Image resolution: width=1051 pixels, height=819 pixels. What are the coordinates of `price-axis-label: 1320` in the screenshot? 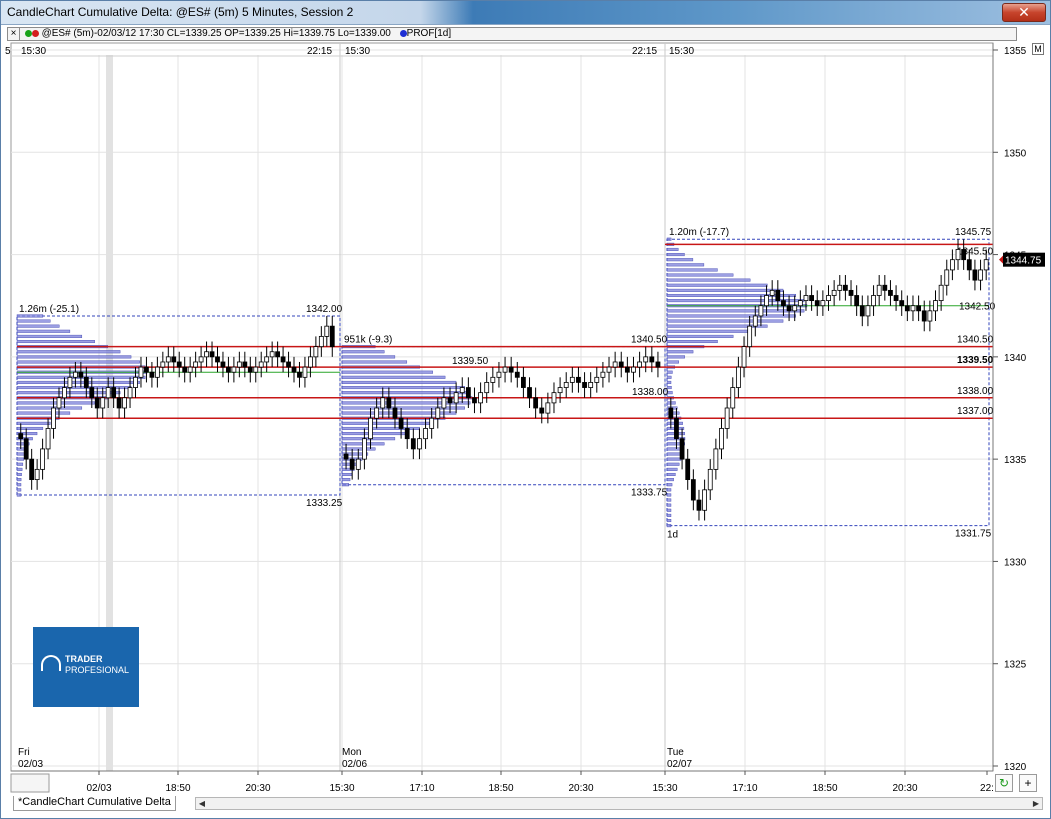 It's located at (1015, 767).